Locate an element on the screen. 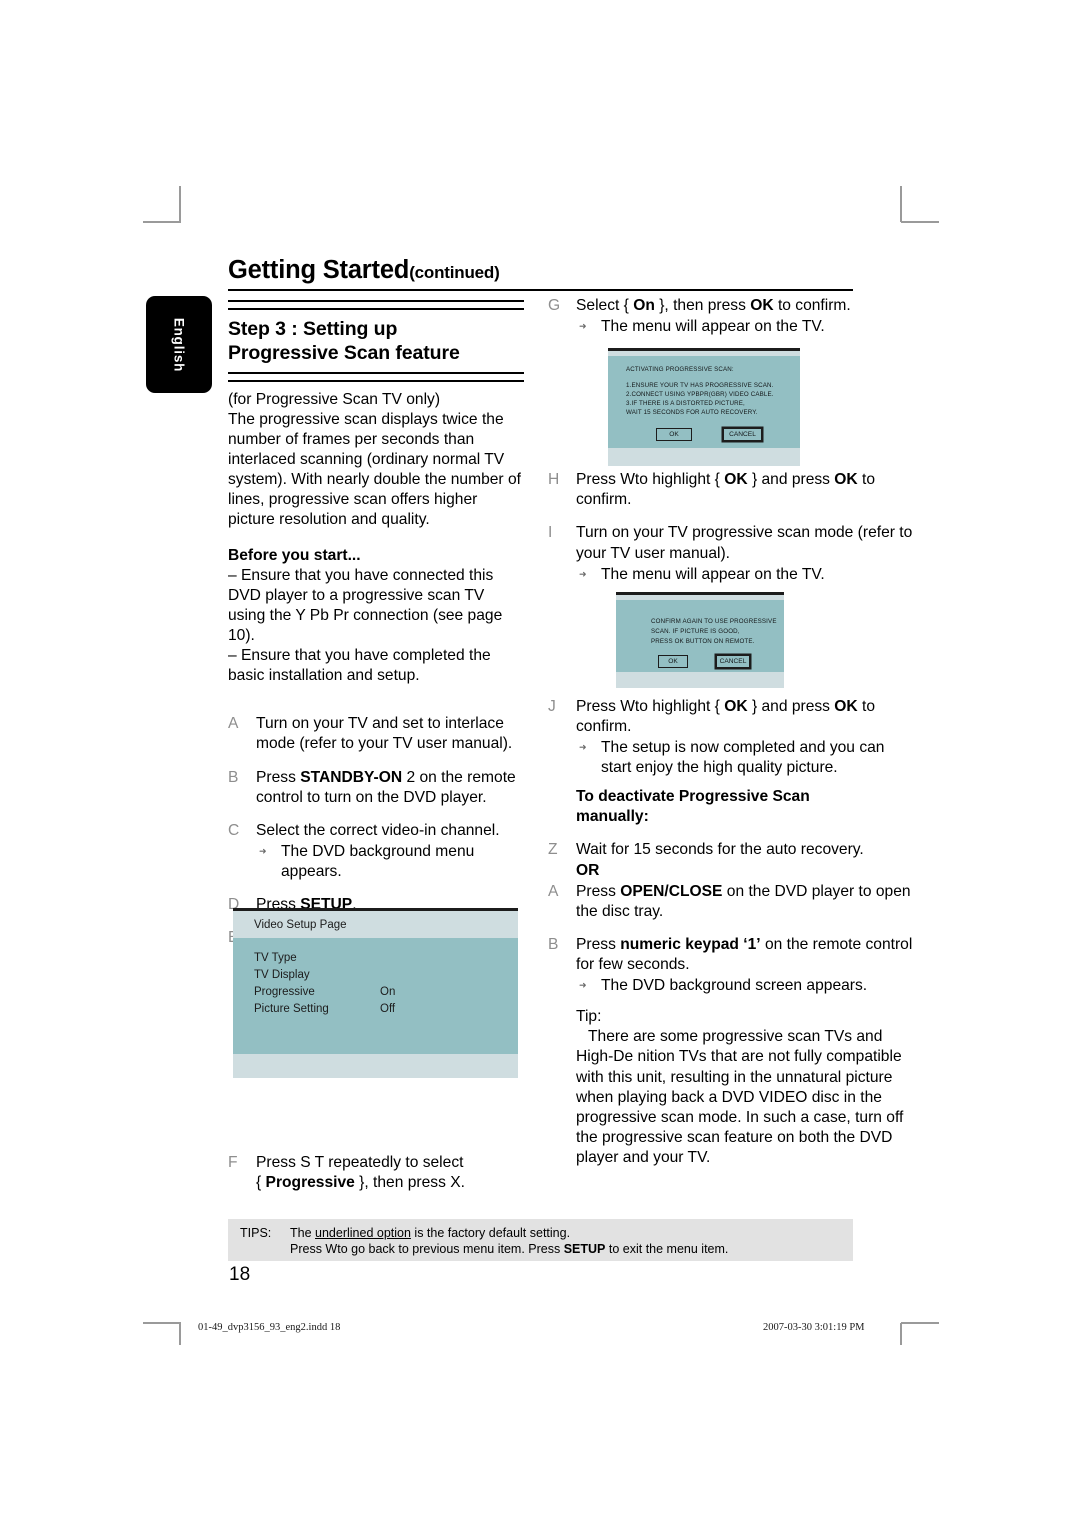 Image resolution: width=1080 pixels, height=1527 pixels. video-setup-row-value-progressive: On is located at coordinates (388, 992).